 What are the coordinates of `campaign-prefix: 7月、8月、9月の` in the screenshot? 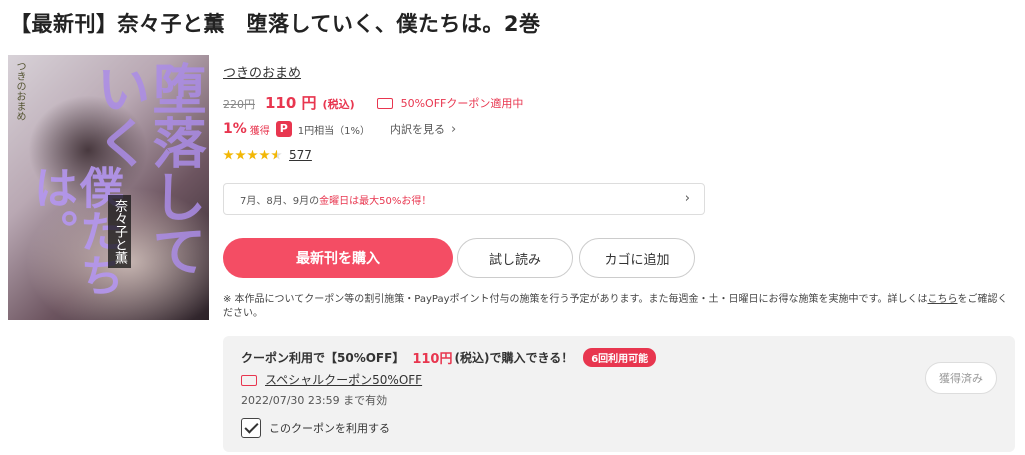 It's located at (280, 201).